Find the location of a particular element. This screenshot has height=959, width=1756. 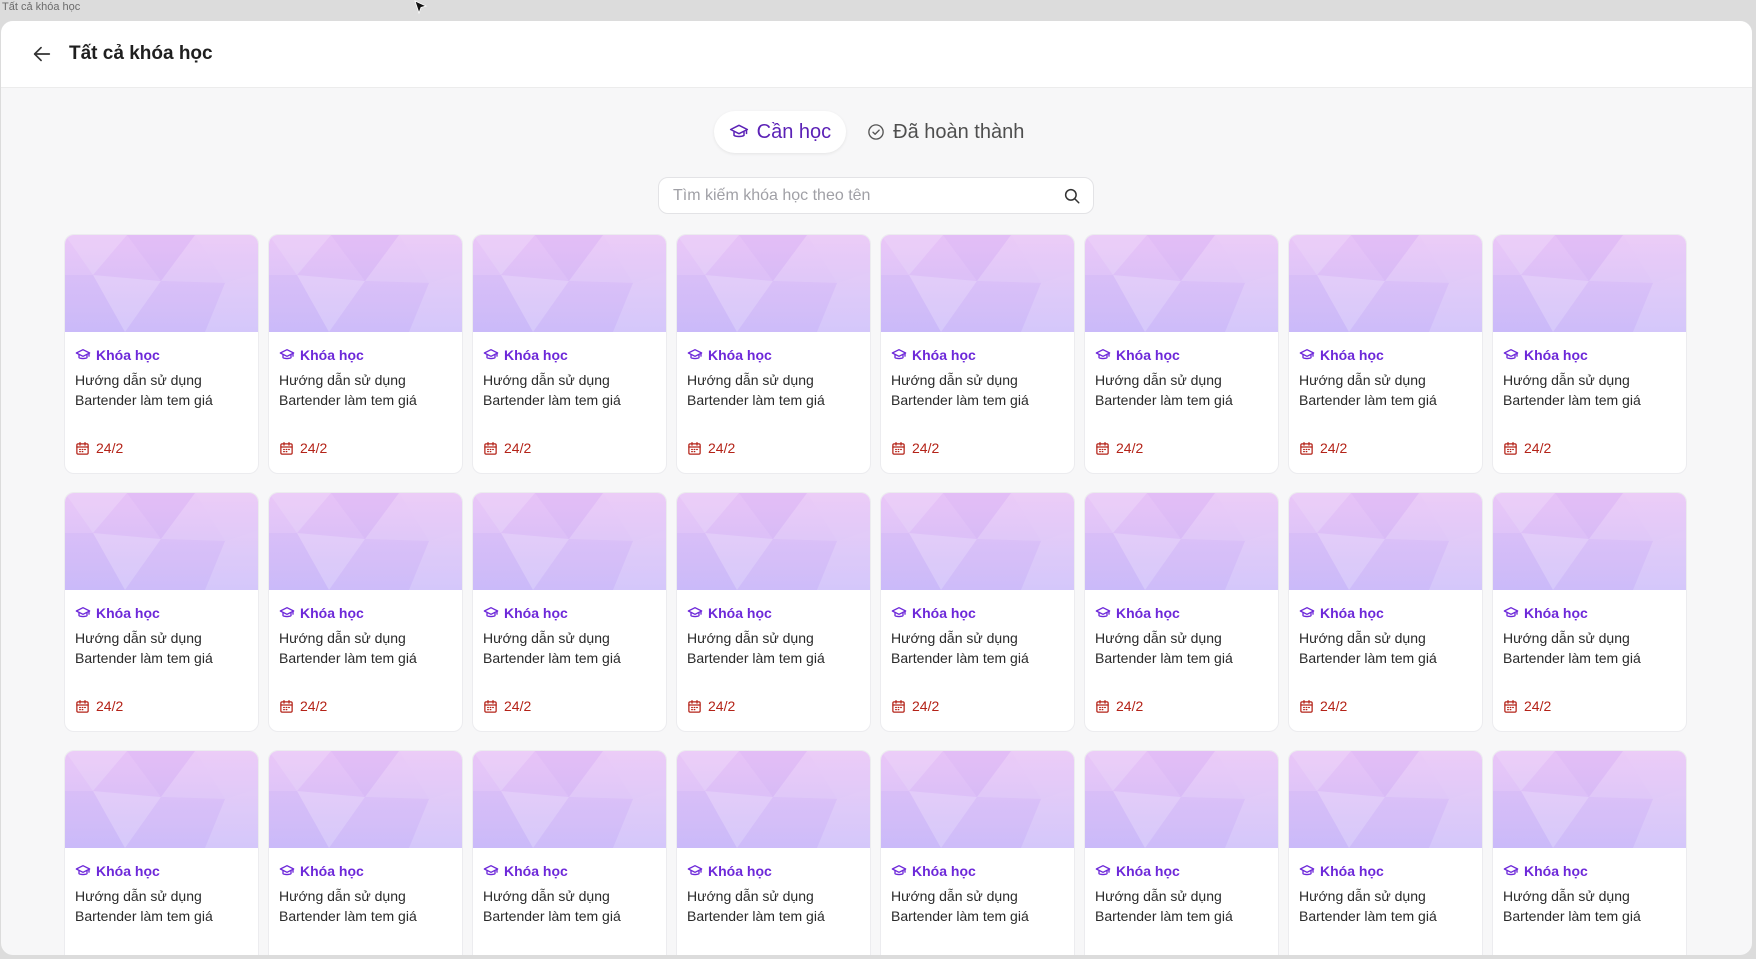

tab-can-hoc: Cần học is located at coordinates (780, 132).